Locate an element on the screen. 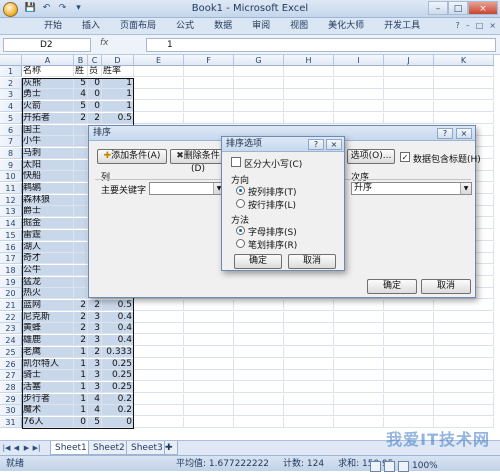 This screenshot has height=474, width=500. normal-view-icon is located at coordinates (375, 466).